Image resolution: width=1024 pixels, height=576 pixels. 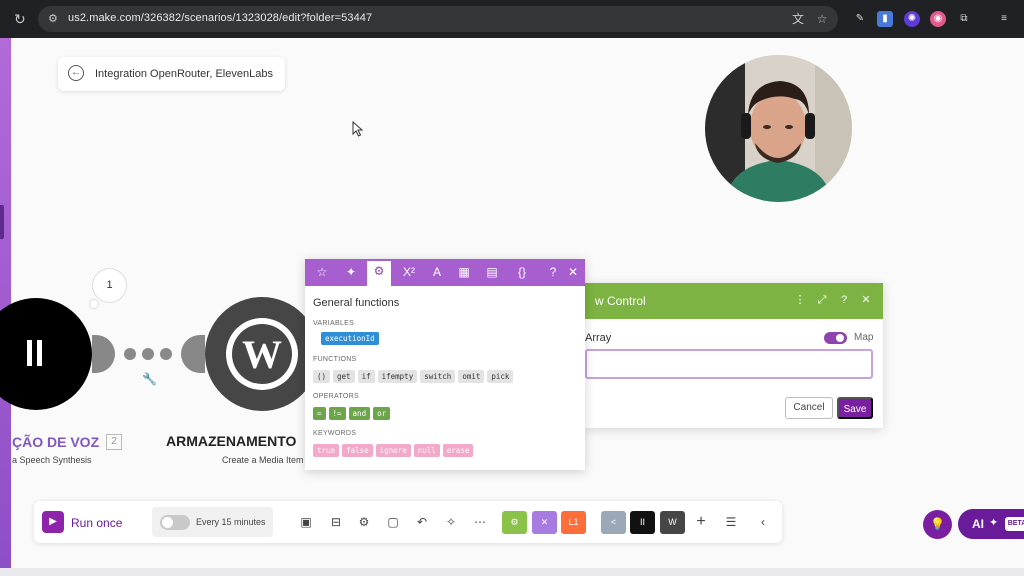 I want to click on node-subtitle-wordpress: Create a Media Item, so click(x=263, y=460).